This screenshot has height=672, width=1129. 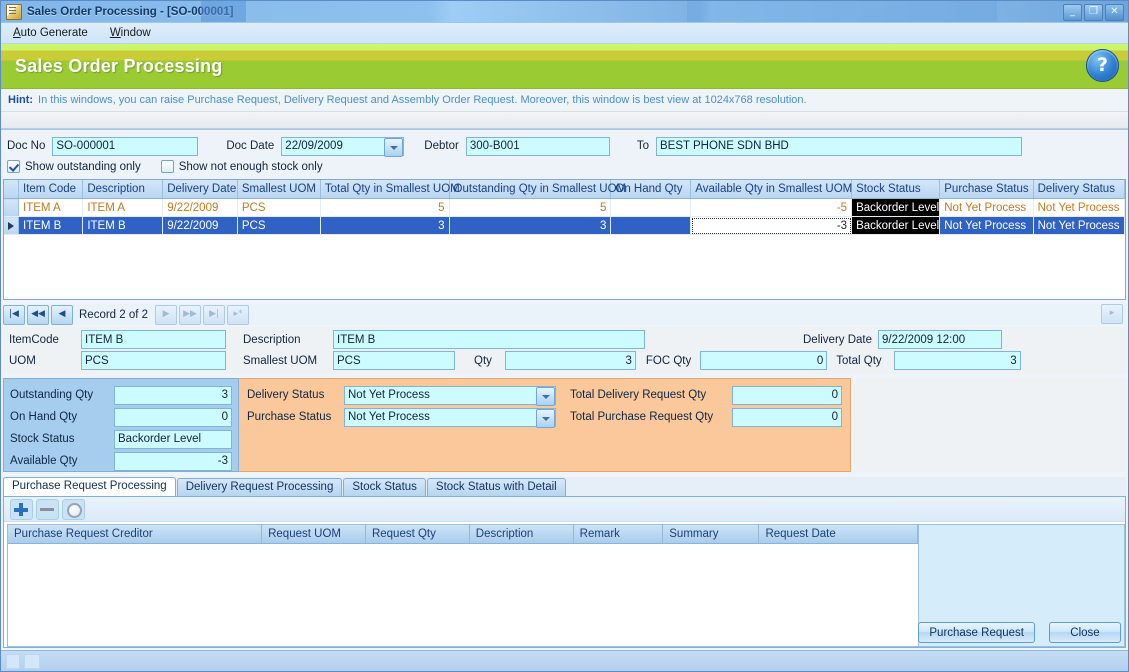 I want to click on col-delivery-date: Delivery Date, so click(x=200, y=189).